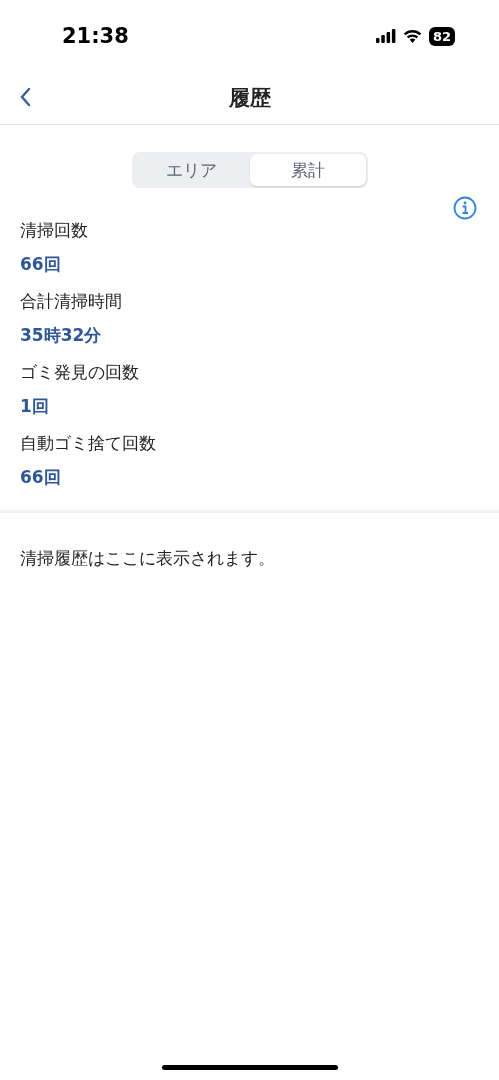  What do you see at coordinates (35, 406) in the screenshot?
I see `stat-value: 1回` at bounding box center [35, 406].